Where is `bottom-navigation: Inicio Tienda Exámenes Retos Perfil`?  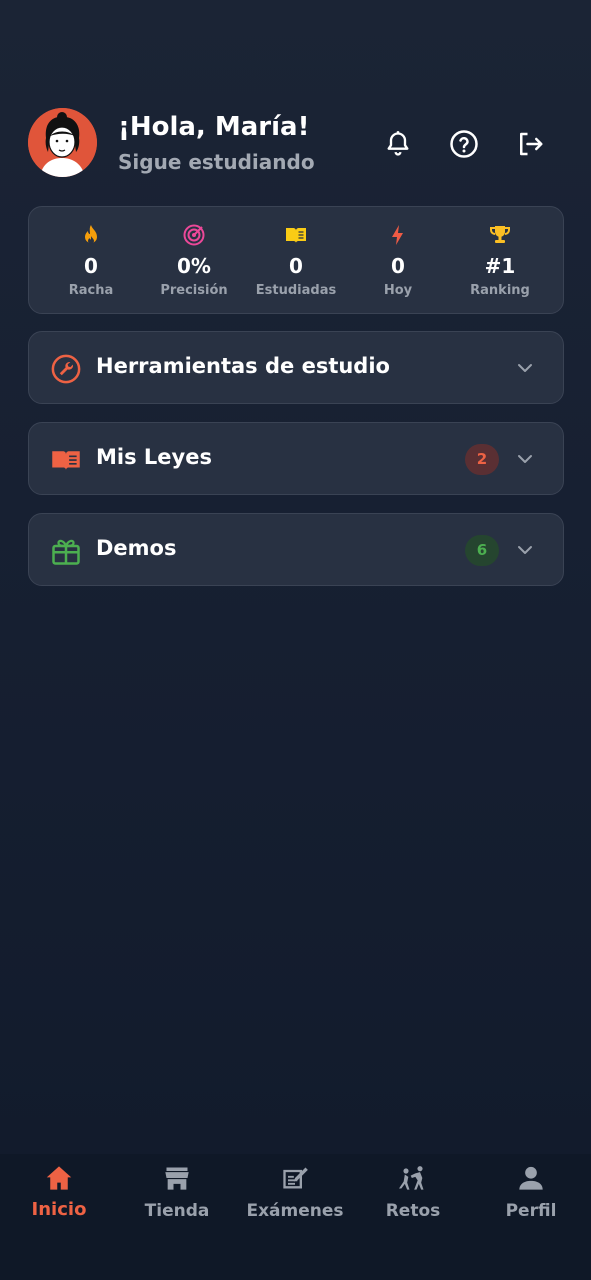
bottom-navigation: Inicio Tienda Exámenes Retos Perfil is located at coordinates (295, 1217).